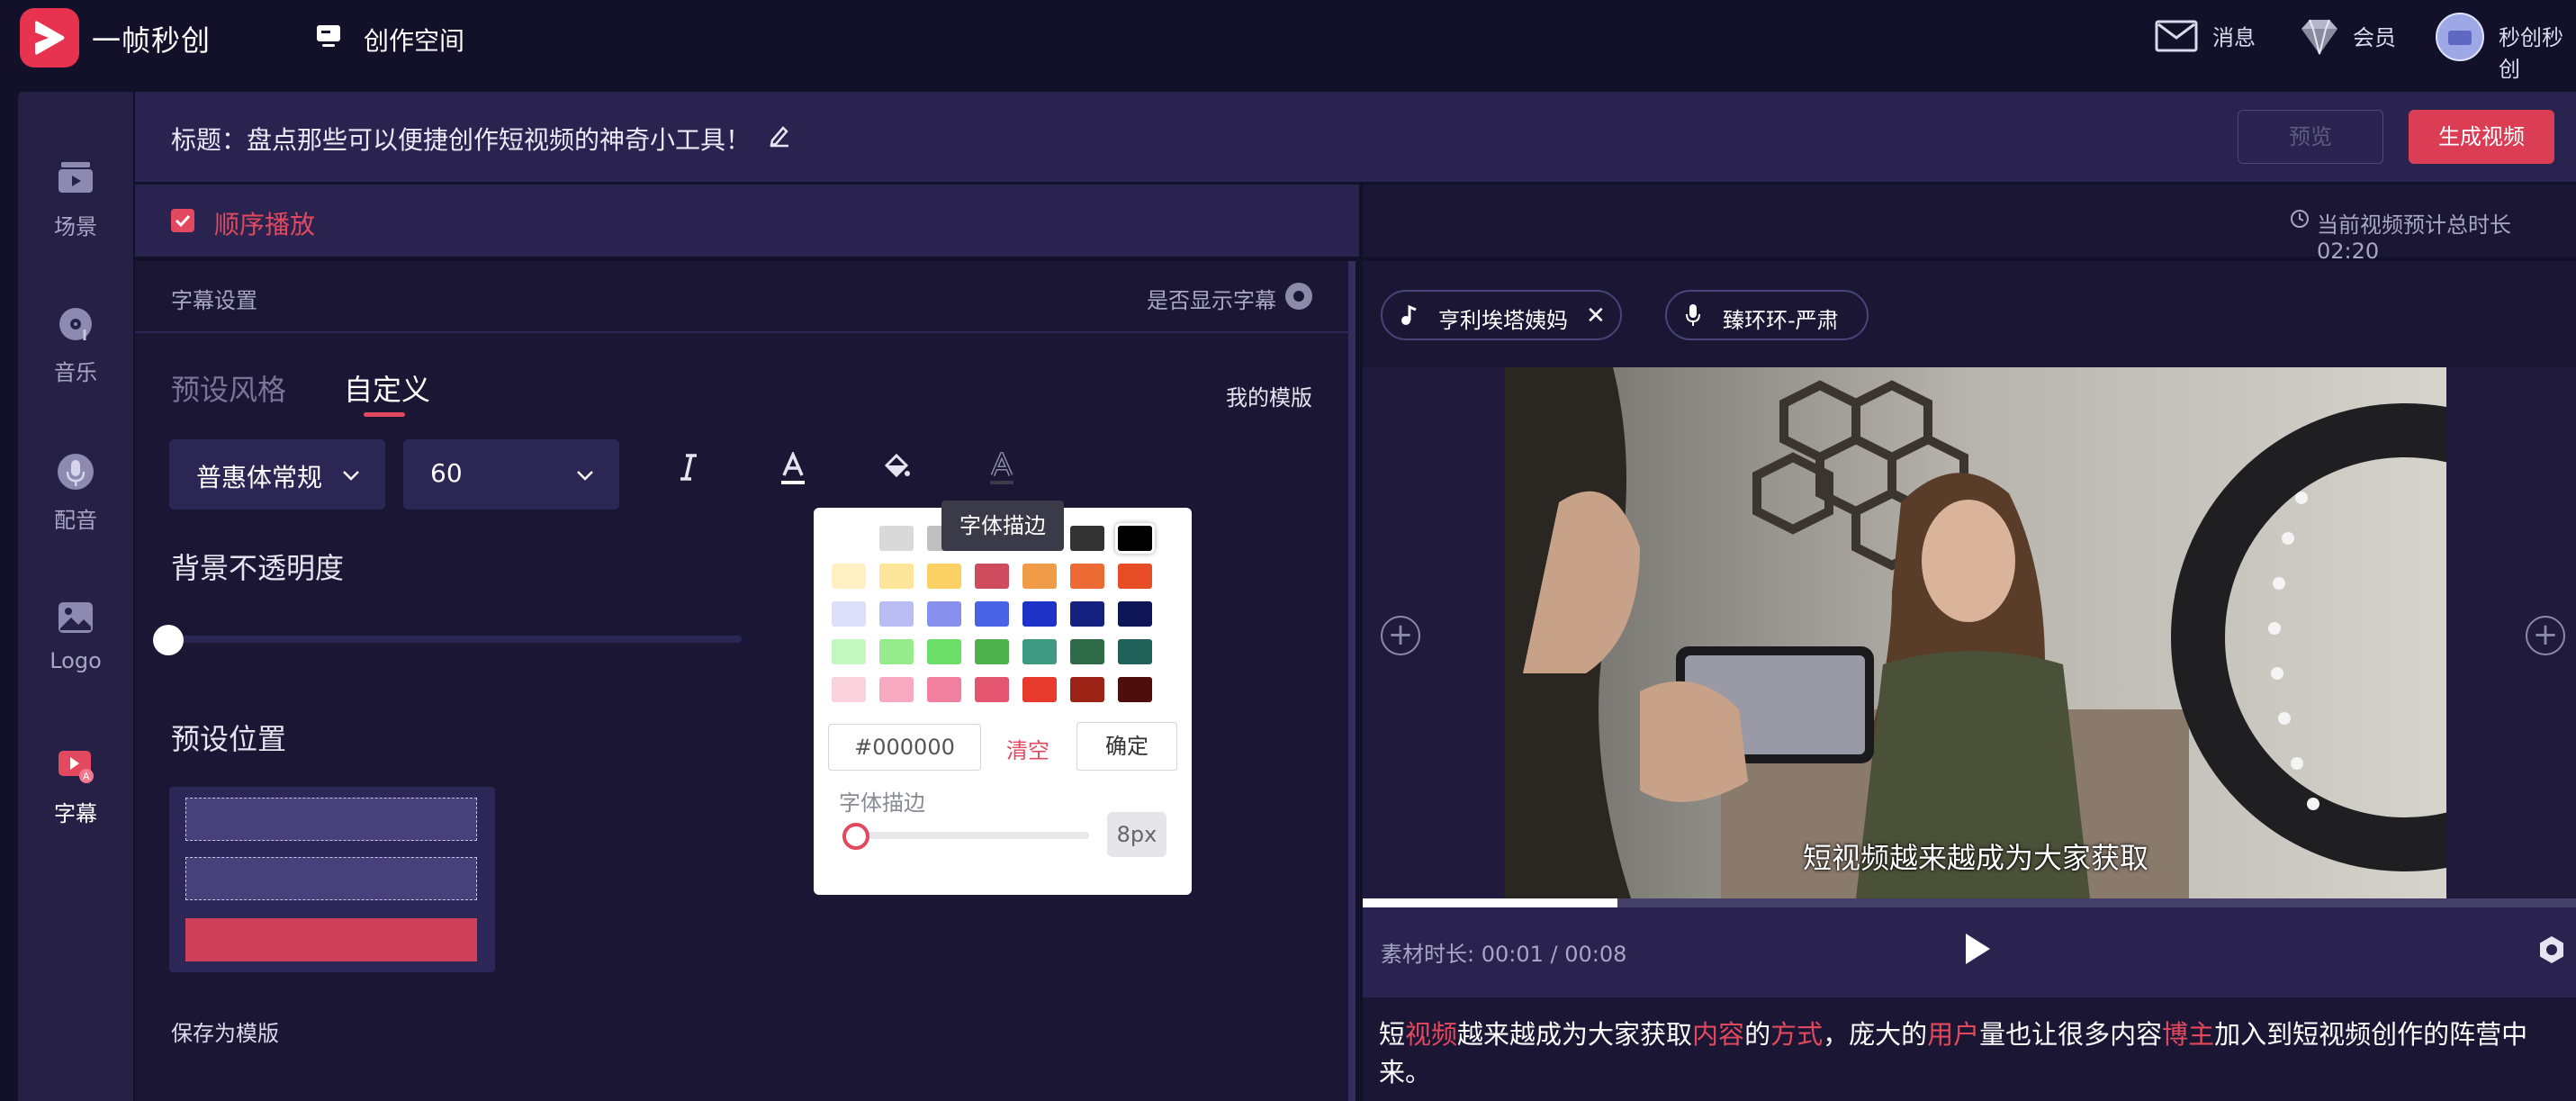 Image resolution: width=2576 pixels, height=1101 pixels. I want to click on font-family-value: 普惠体常规, so click(259, 477).